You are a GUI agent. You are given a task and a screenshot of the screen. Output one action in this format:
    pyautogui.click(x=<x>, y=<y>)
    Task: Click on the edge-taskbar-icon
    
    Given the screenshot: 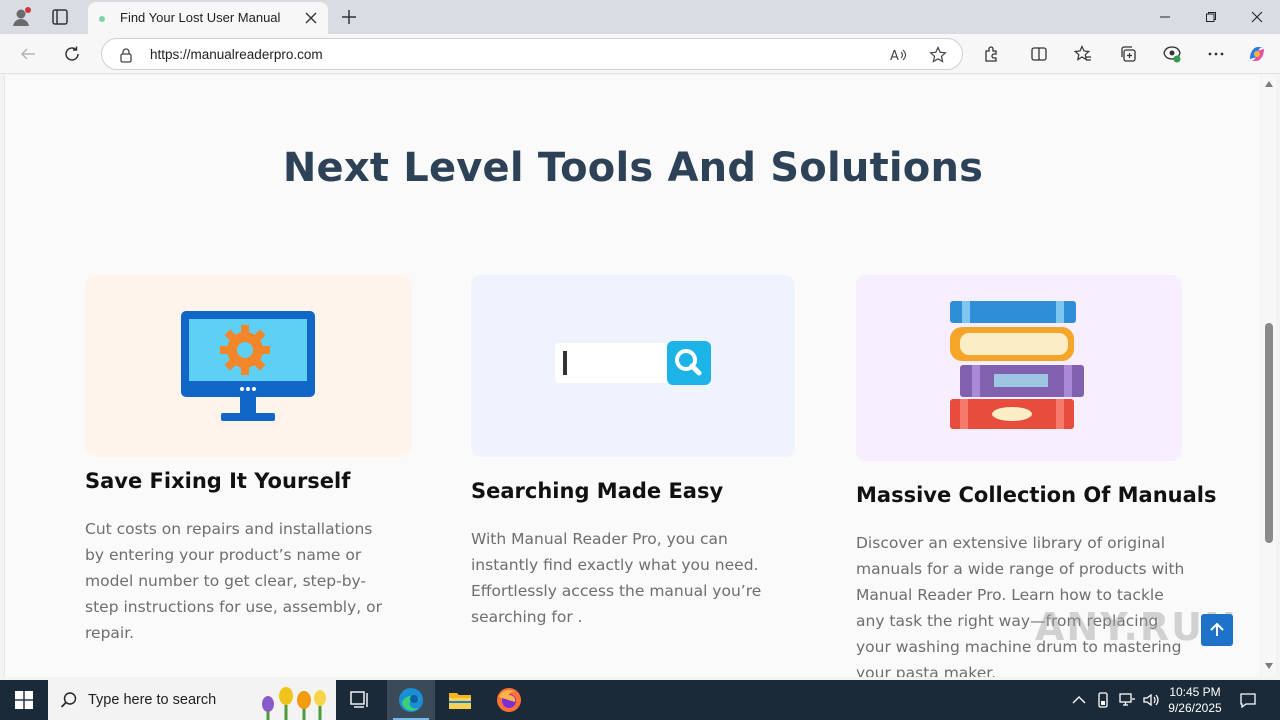 What is the action you would take?
    pyautogui.click(x=411, y=700)
    